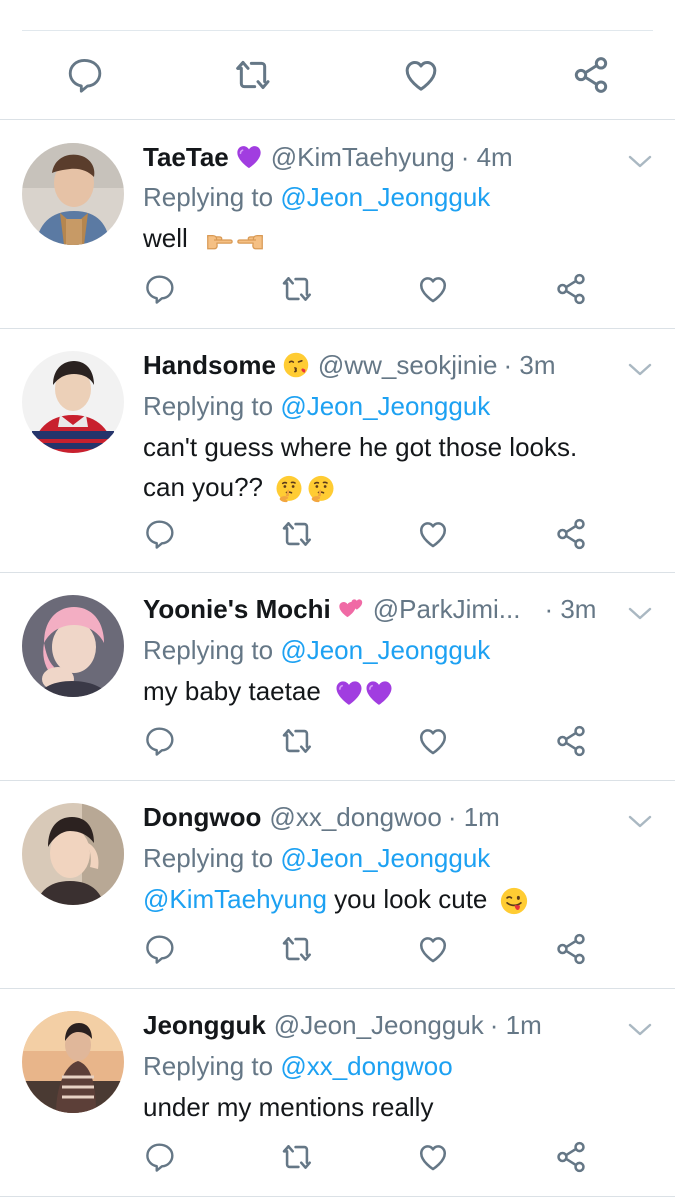  What do you see at coordinates (202, 817) in the screenshot?
I see `display-name: Dongwoo` at bounding box center [202, 817].